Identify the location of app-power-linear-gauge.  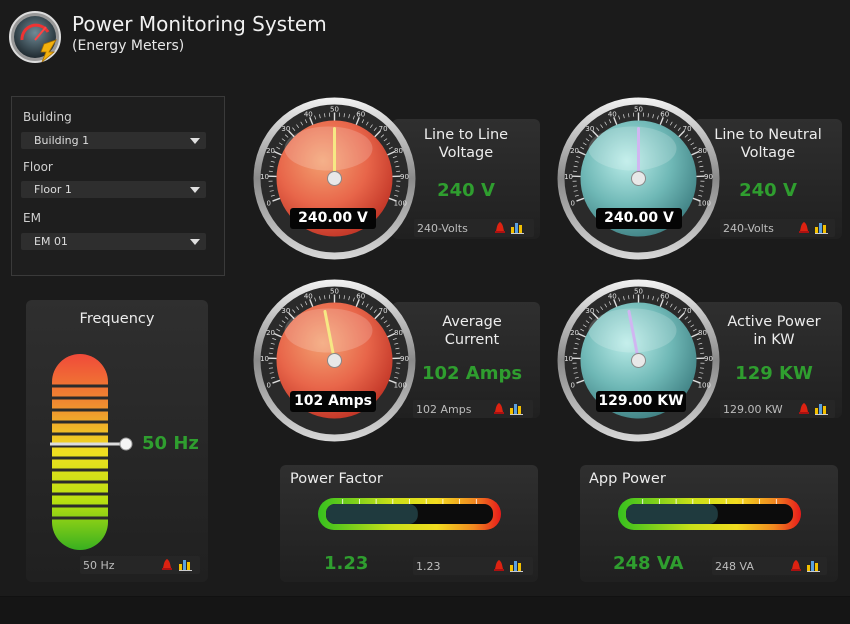
(709, 516).